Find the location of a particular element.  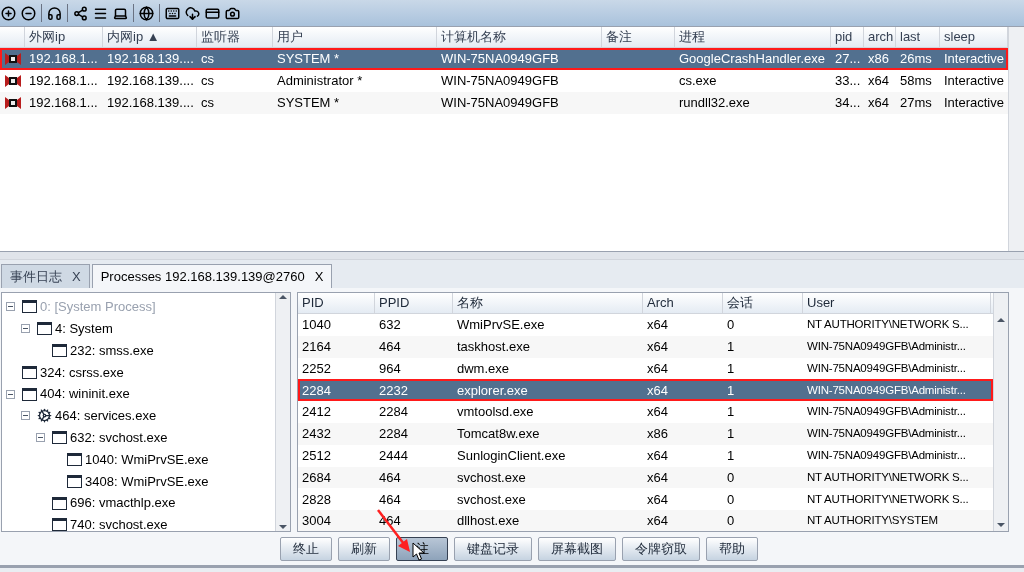

session-row: 192.168.1... 192.168.139.... cs SYSTEM * WIN-75NA0949GFB rundll32.exe 34... x64 27ms Interactive is located at coordinates (504, 103).